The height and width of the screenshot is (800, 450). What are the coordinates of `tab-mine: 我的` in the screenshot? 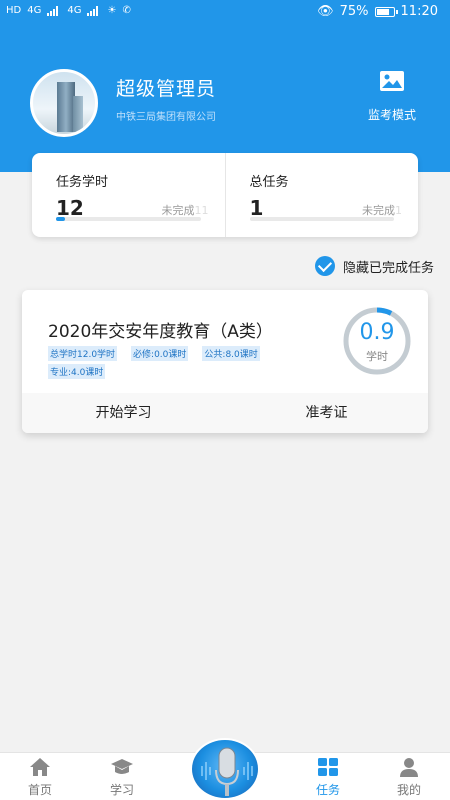 It's located at (409, 776).